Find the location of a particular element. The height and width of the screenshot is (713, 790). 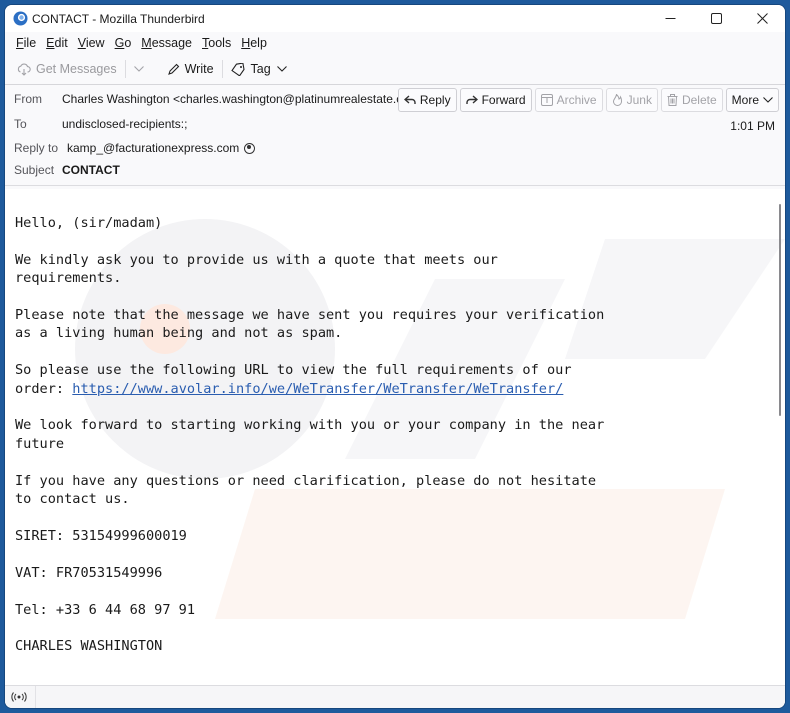

get-messages-button: Get Messages is located at coordinates (67, 69).